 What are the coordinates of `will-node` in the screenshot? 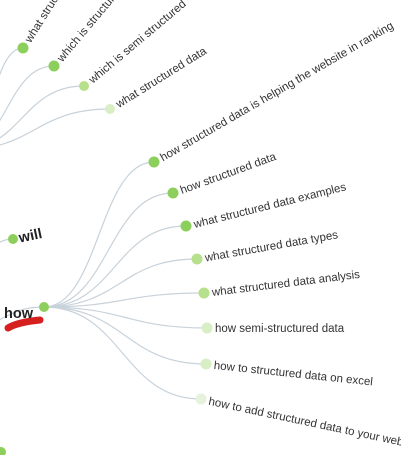 It's located at (13, 239).